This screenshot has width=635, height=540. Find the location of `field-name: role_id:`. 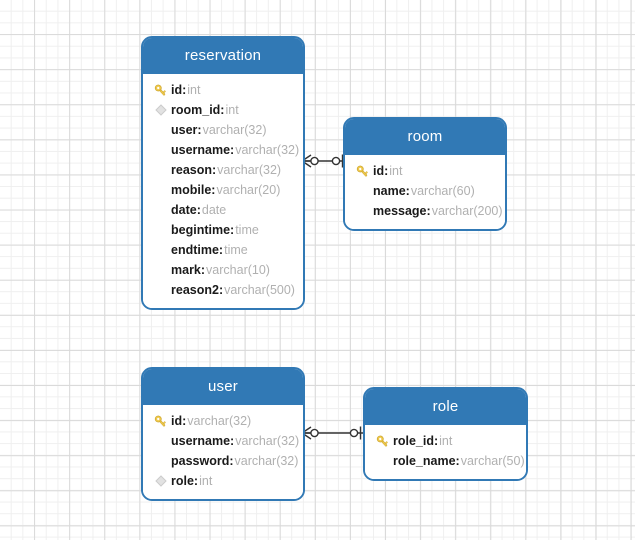

field-name: role_id: is located at coordinates (416, 441).